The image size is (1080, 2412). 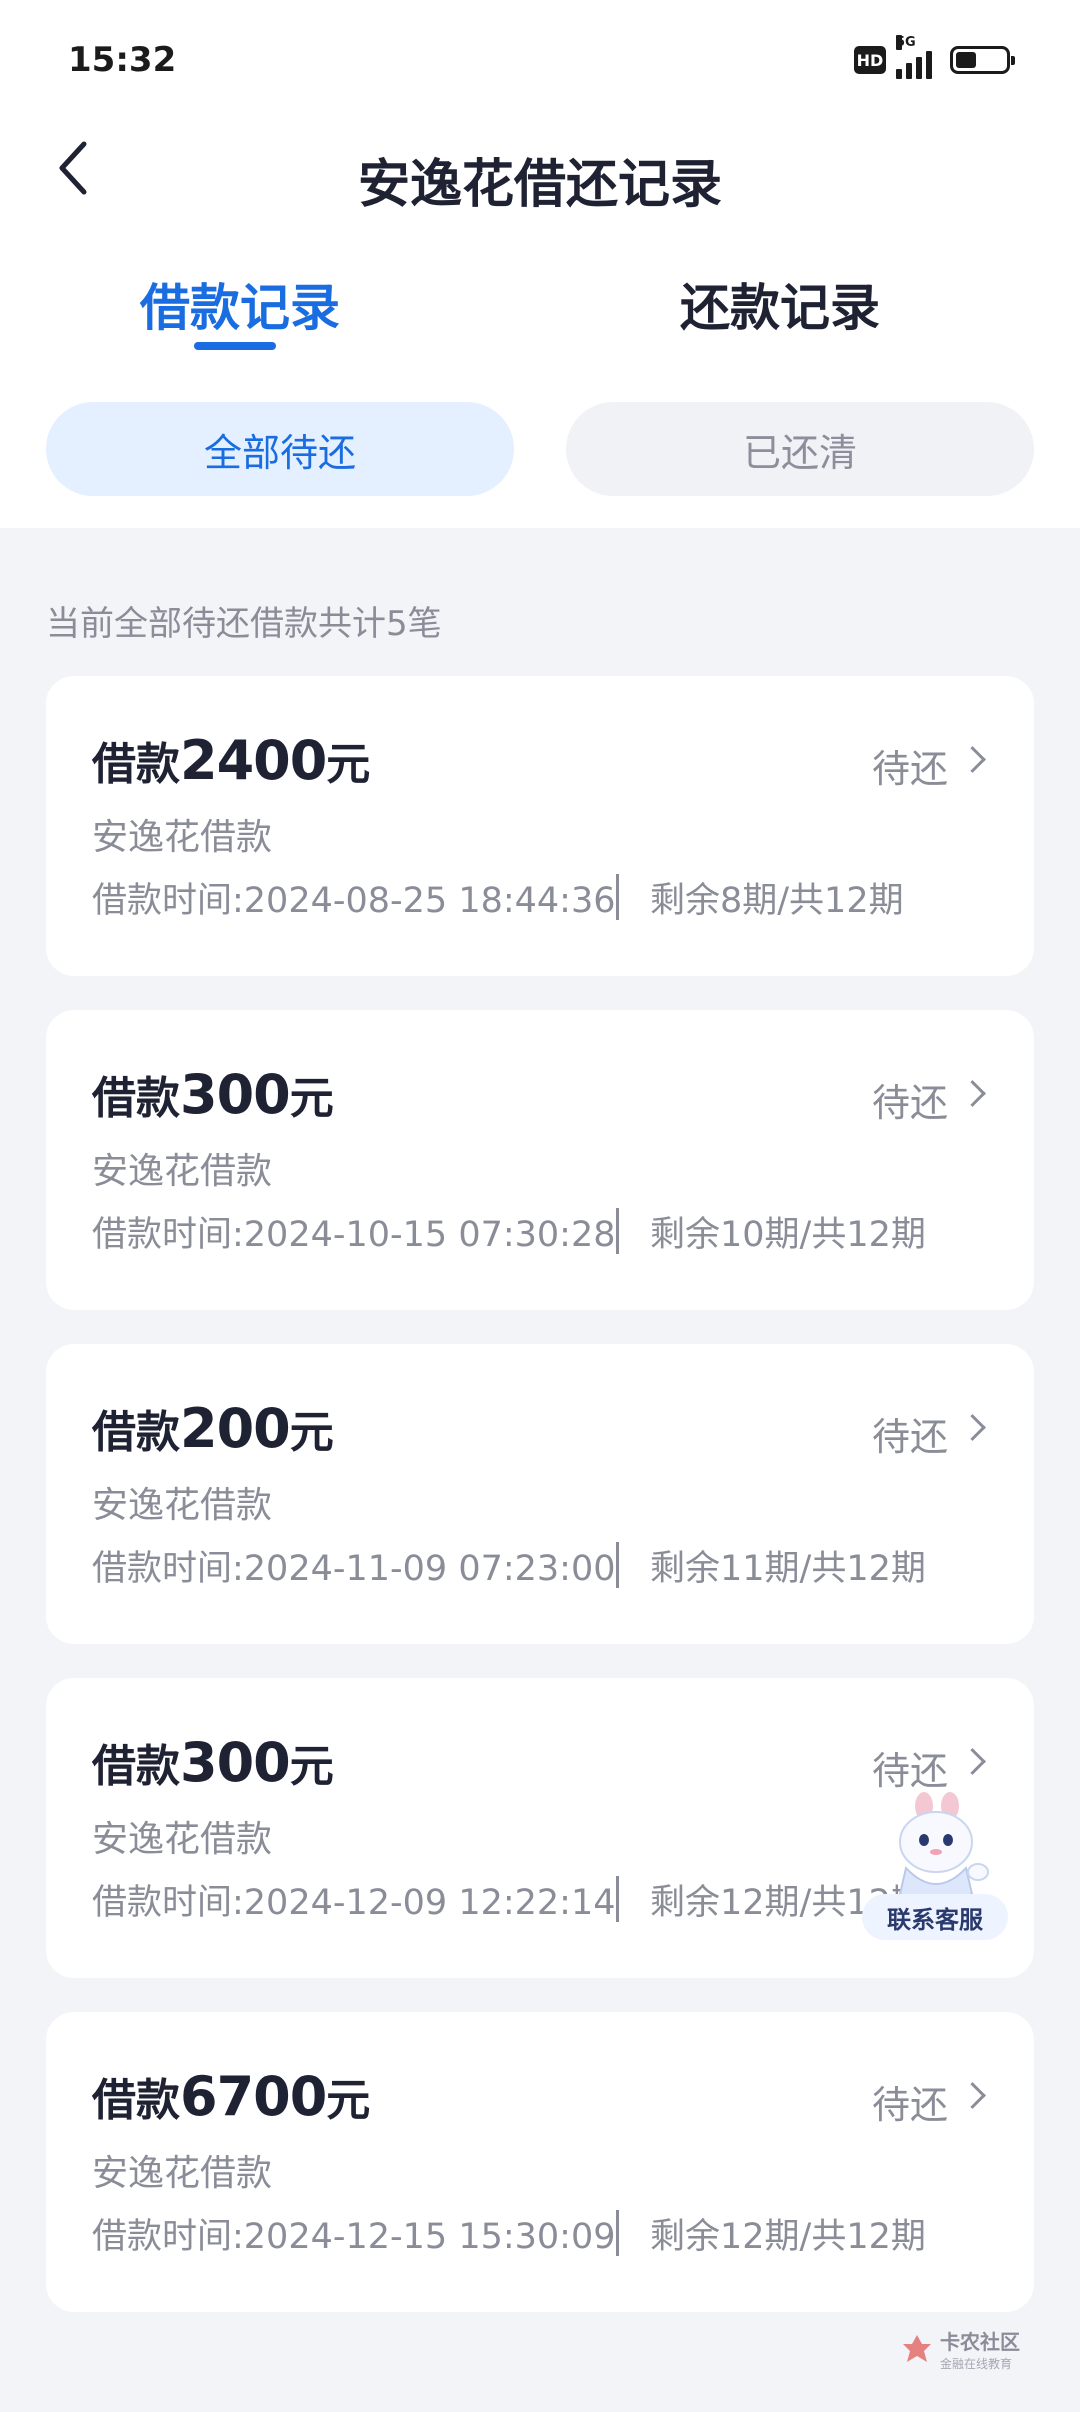 I want to click on status-time: 15:32, so click(x=122, y=60).